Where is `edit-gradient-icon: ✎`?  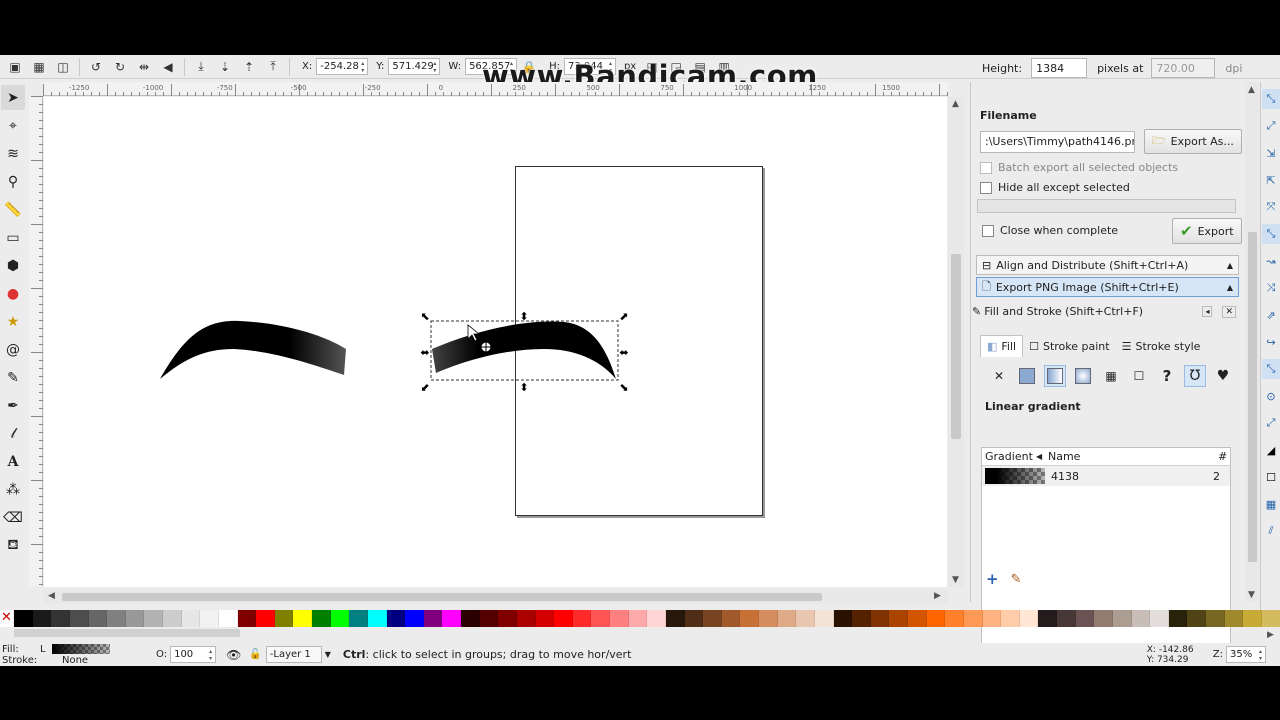 edit-gradient-icon: ✎ is located at coordinates (1016, 579).